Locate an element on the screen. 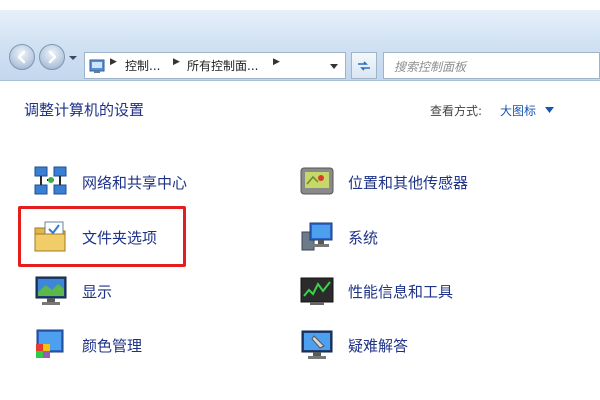 This screenshot has height=400, width=600. history-dropdown-icon is located at coordinates (73, 58).